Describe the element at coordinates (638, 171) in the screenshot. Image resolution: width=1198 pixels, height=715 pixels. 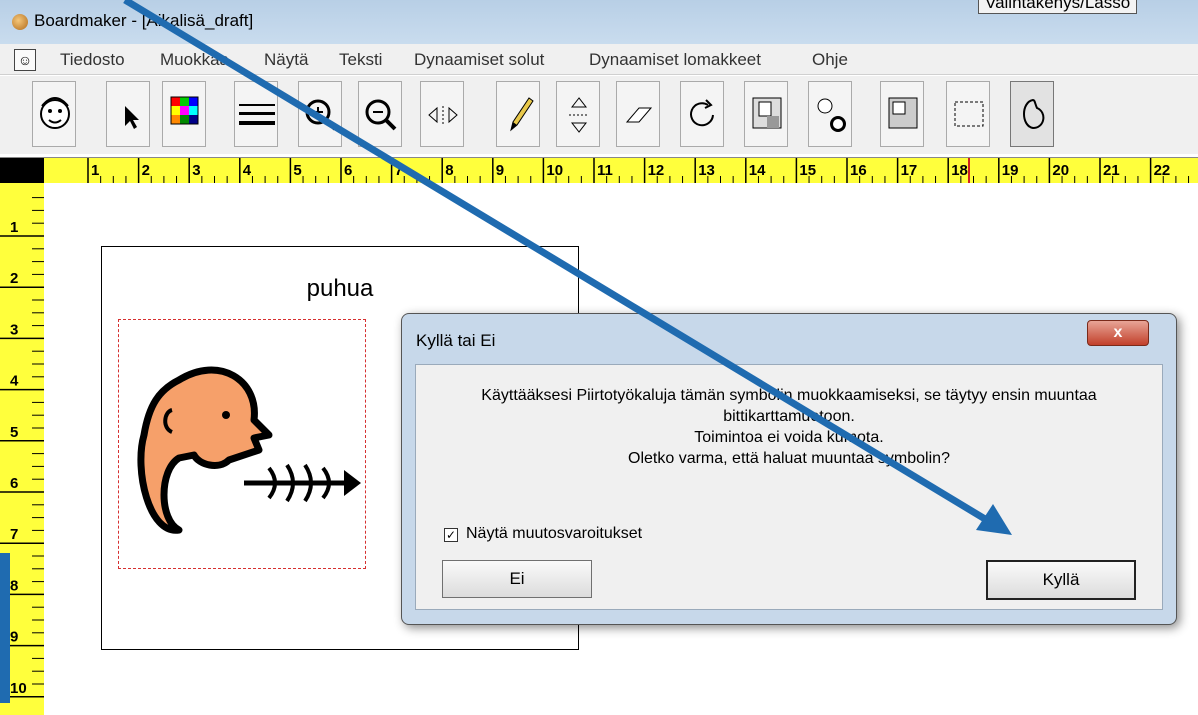
I see `ruler-ticks: 123456789101112131415161718192021222` at that location.